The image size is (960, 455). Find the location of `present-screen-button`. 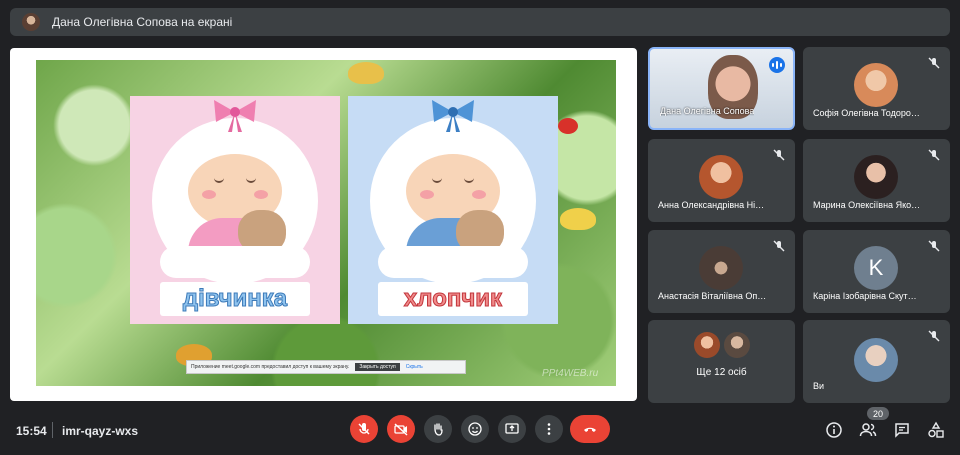

present-screen-button is located at coordinates (512, 429).